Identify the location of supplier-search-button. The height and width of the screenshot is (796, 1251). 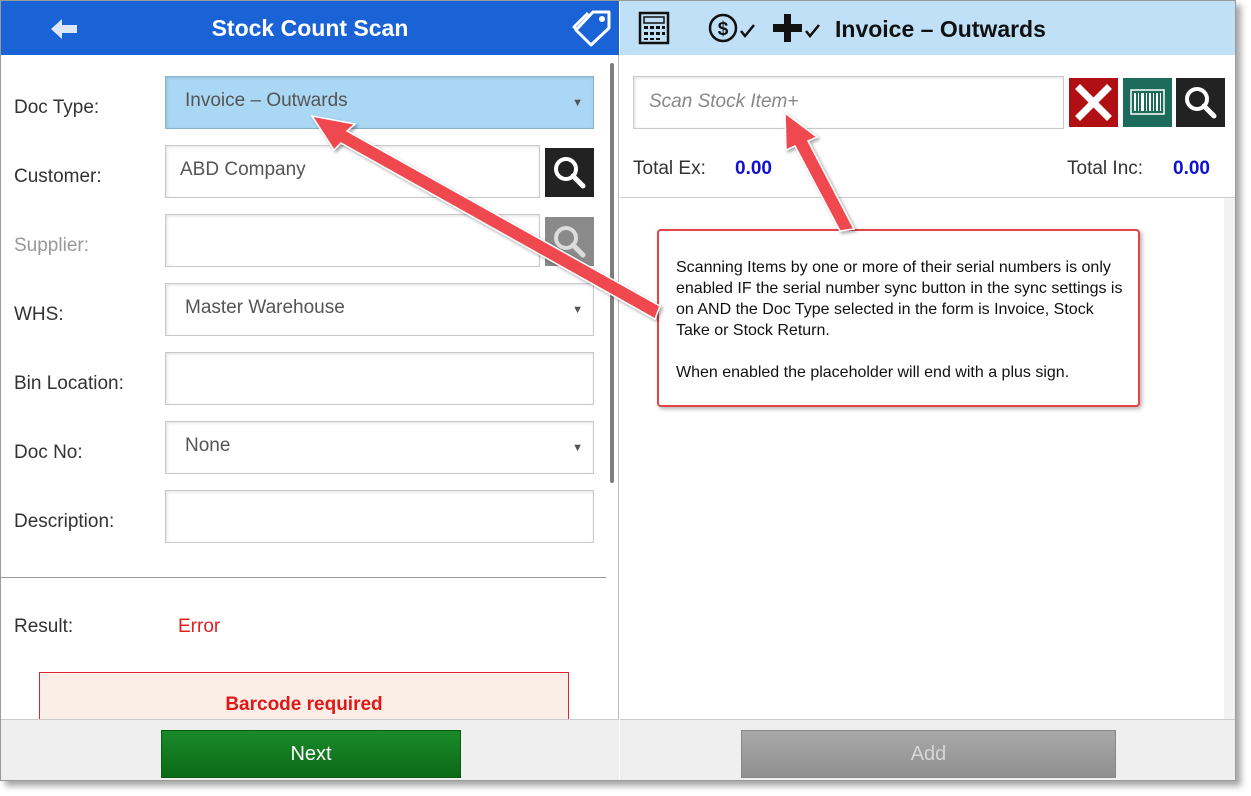
(569, 241).